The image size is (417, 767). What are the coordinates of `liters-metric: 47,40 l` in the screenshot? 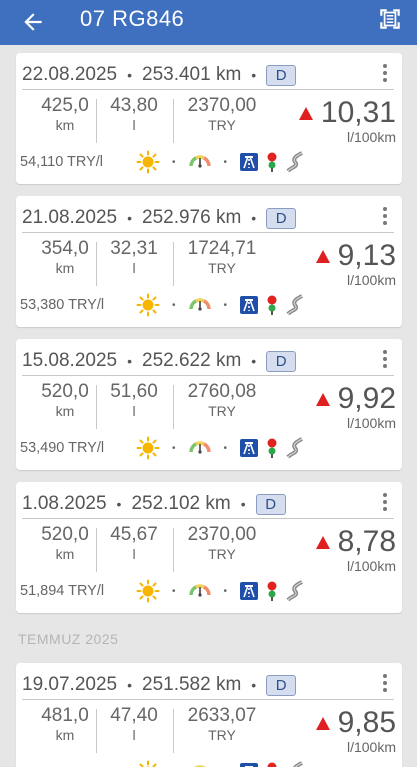 It's located at (134, 724).